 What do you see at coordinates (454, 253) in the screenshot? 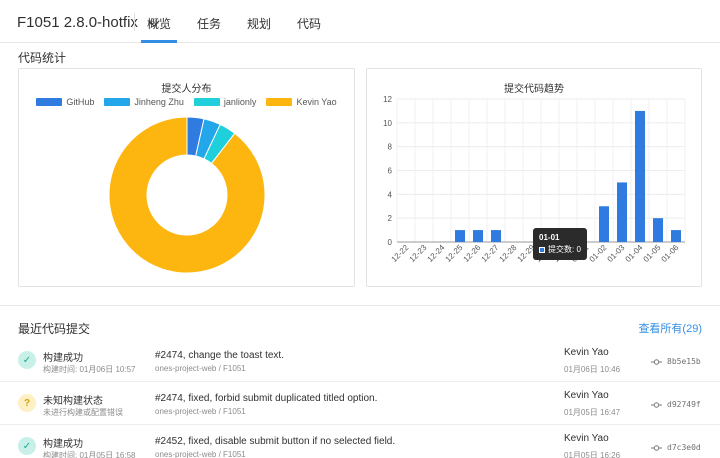
I see `x-tick-label: 12-25` at bounding box center [454, 253].